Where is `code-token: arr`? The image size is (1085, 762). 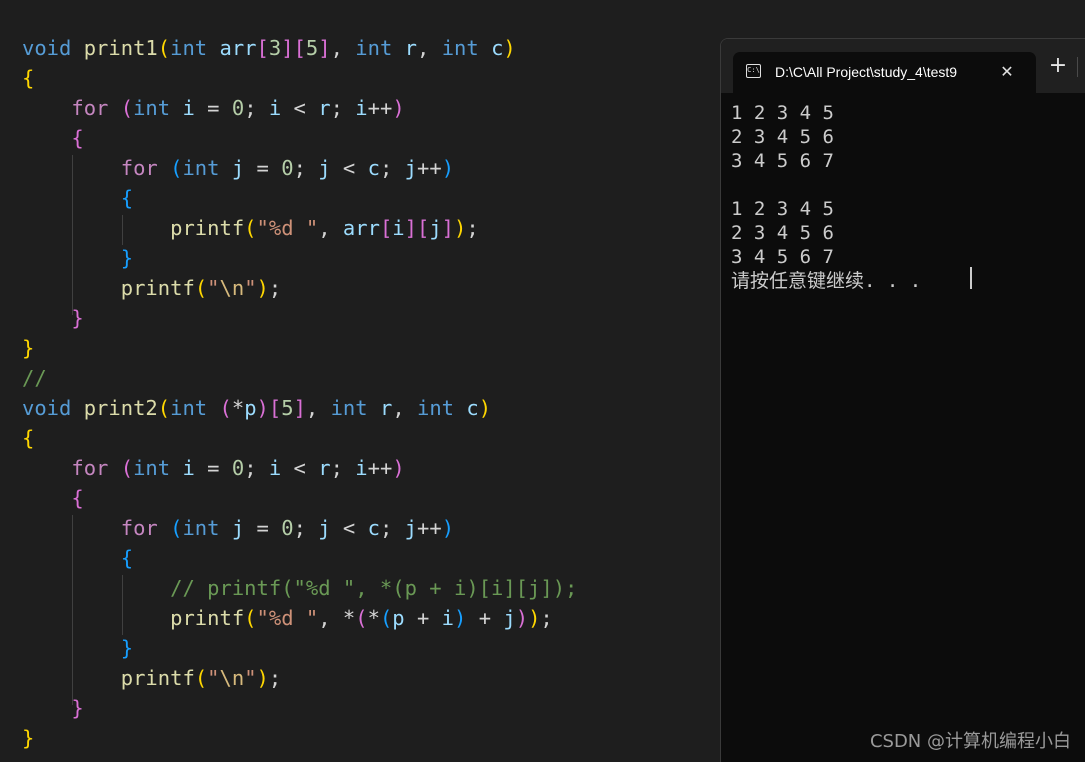
code-token: arr is located at coordinates (361, 228).